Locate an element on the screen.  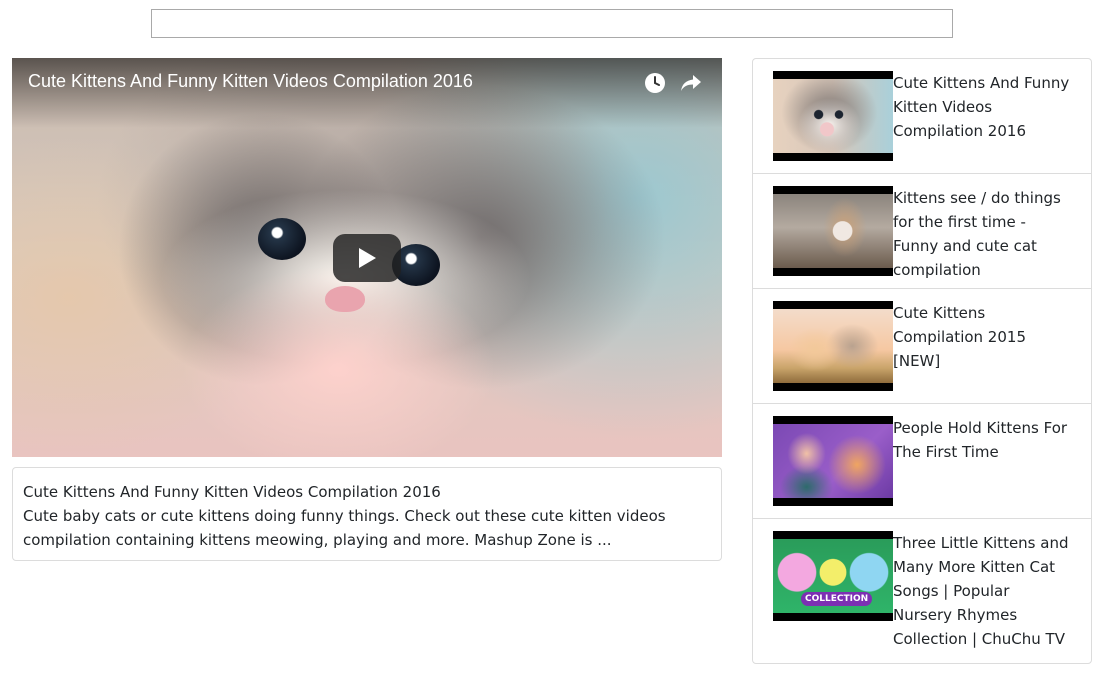
share-arrow-icon is located at coordinates (691, 83).